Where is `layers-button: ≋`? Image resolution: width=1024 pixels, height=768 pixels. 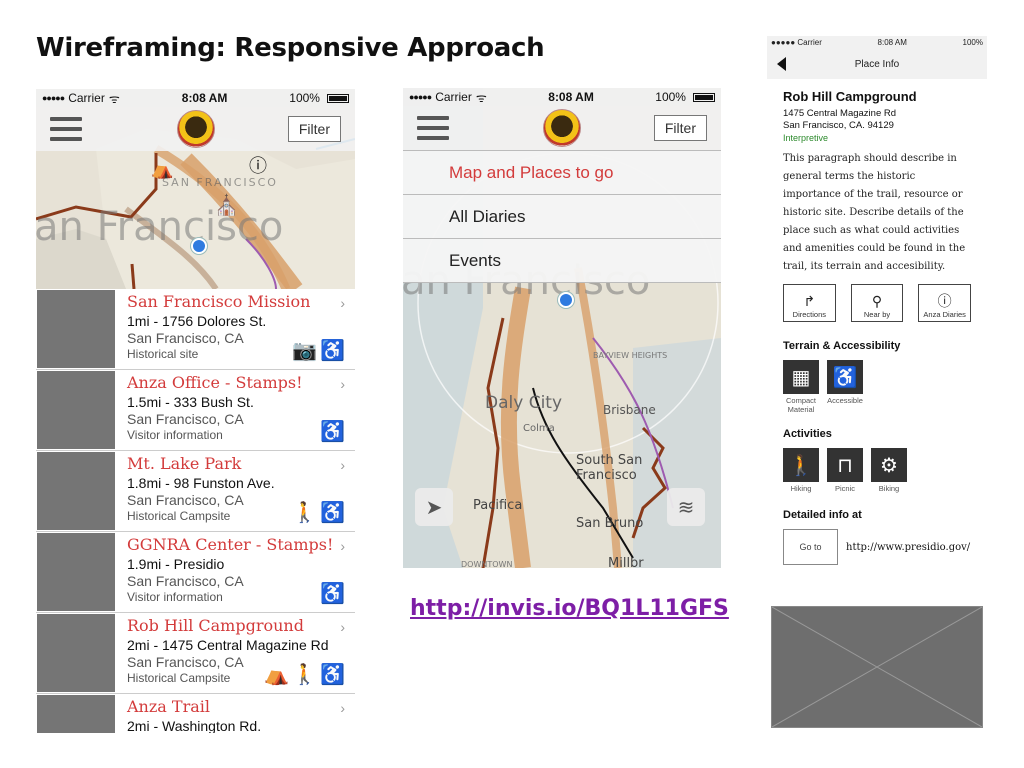 layers-button: ≋ is located at coordinates (686, 507).